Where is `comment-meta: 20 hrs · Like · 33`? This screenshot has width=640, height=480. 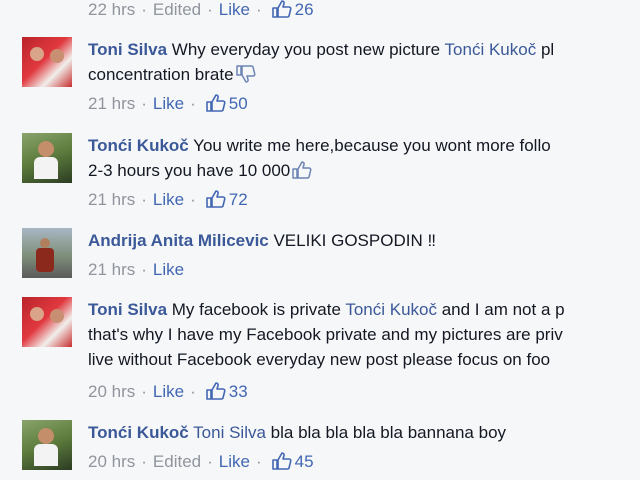
comment-meta: 20 hrs · Like · 33 is located at coordinates (168, 393).